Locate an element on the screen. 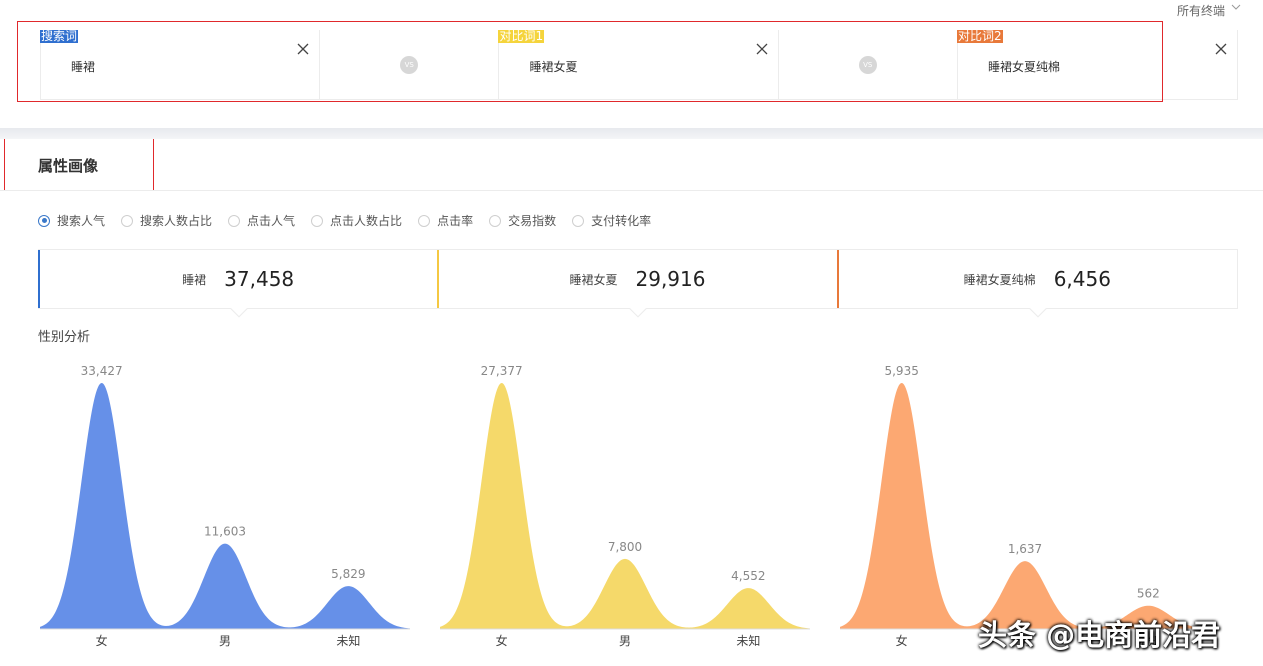  search-term-text: 睡裙 is located at coordinates (83, 67).